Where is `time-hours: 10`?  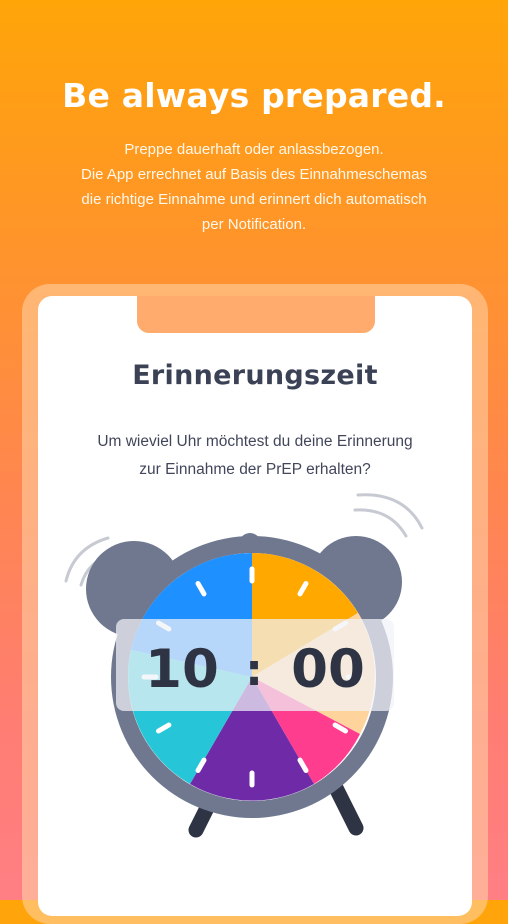 time-hours: 10 is located at coordinates (182, 669).